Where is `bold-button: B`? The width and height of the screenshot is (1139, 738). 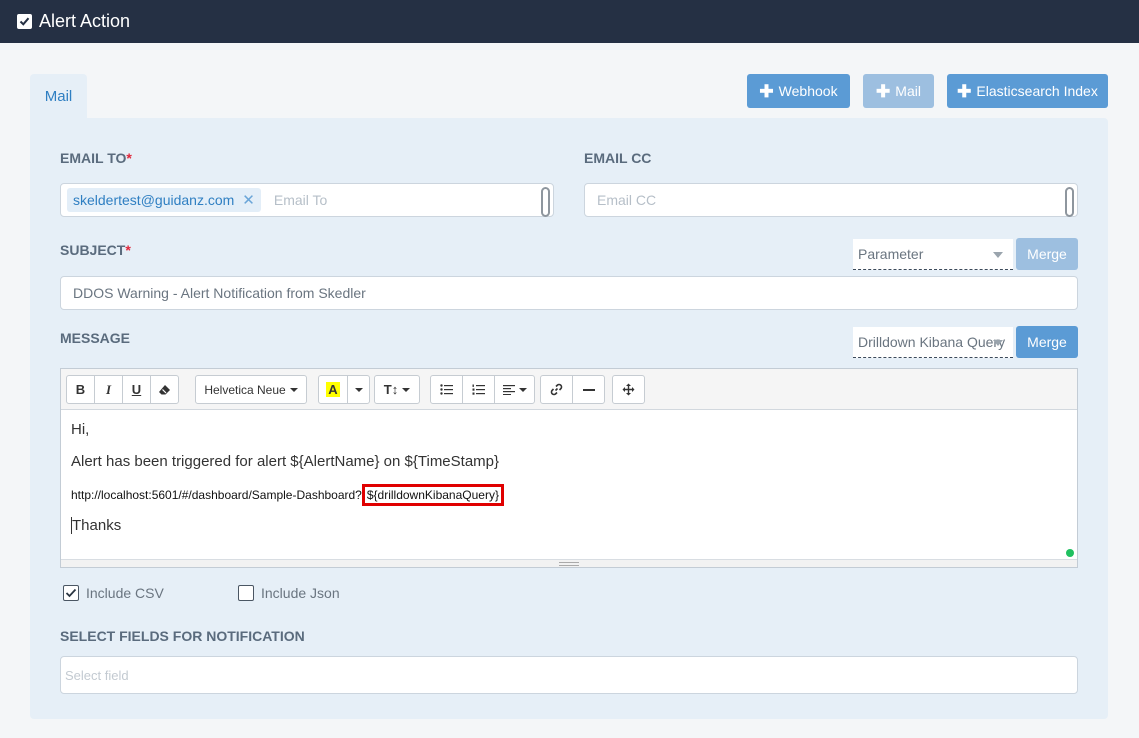
bold-button: B is located at coordinates (80, 389).